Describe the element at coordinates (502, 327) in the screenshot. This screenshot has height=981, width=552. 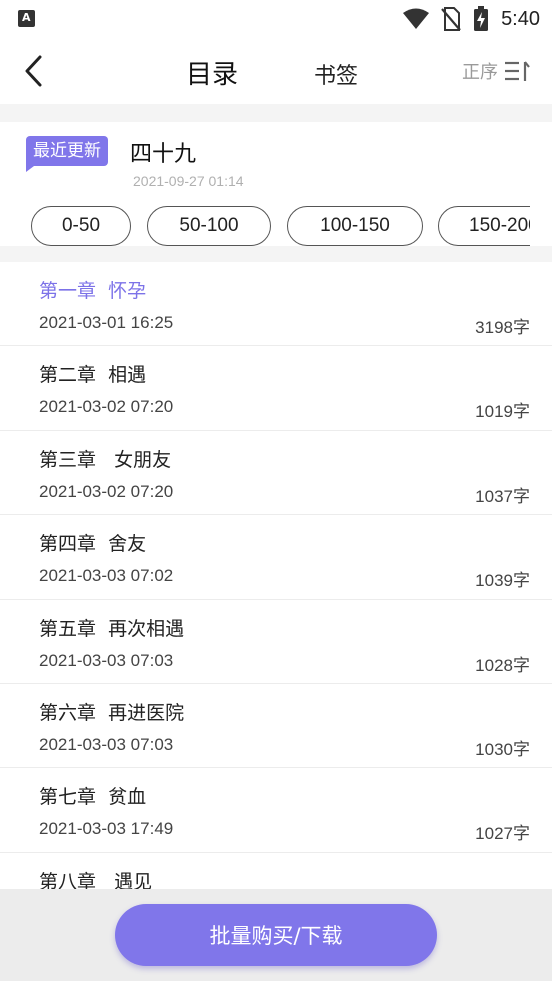
I see `chapter-word-count: 3198字` at that location.